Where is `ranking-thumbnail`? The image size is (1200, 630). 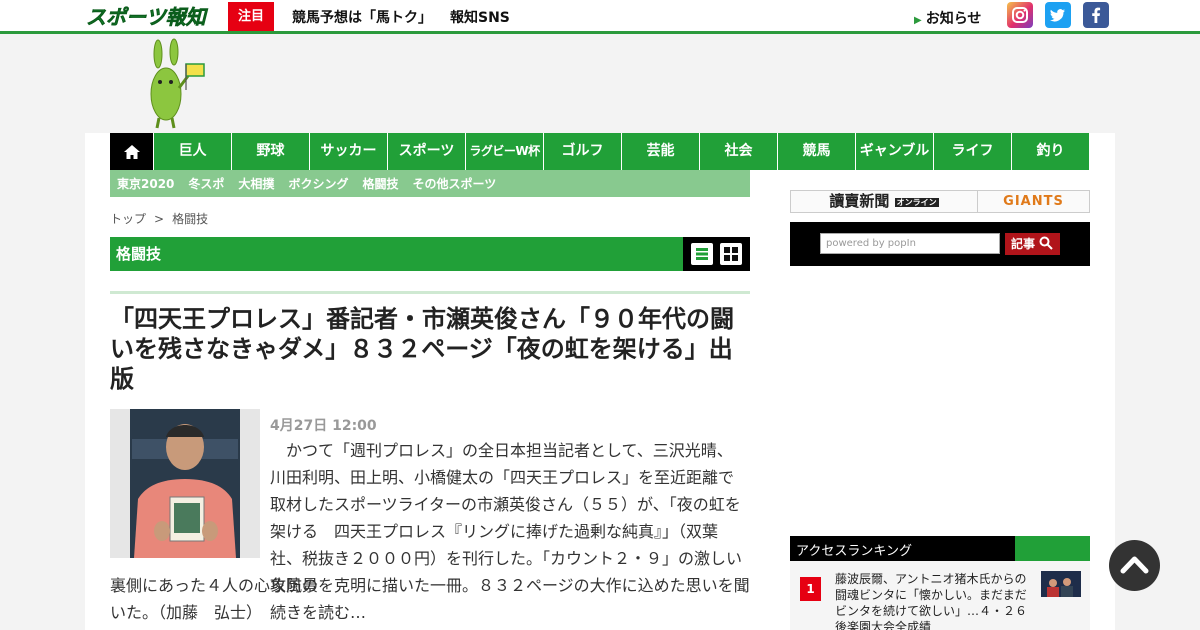
ranking-thumbnail is located at coordinates (1061, 584).